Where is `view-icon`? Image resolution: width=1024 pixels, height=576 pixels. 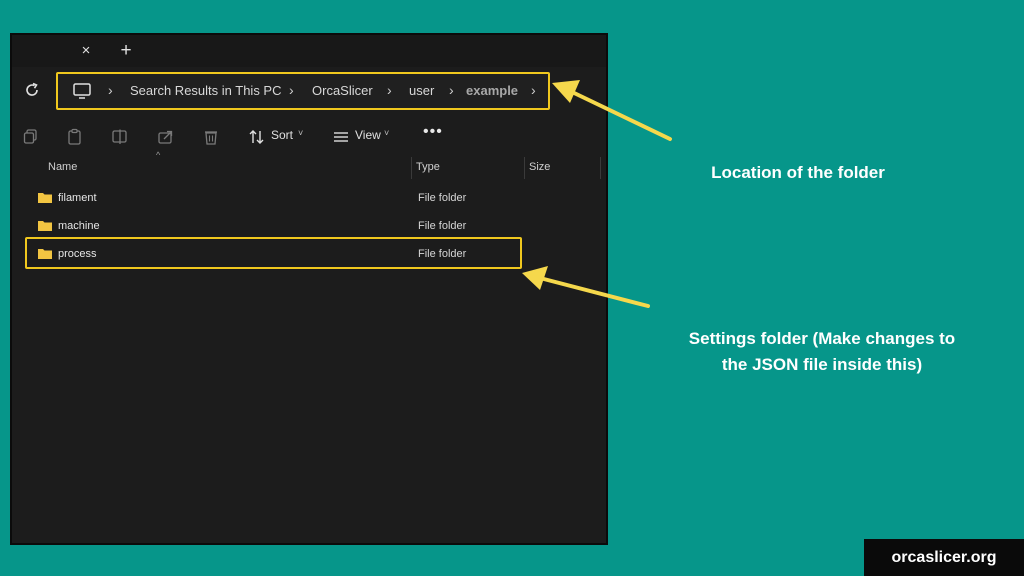 view-icon is located at coordinates (341, 137).